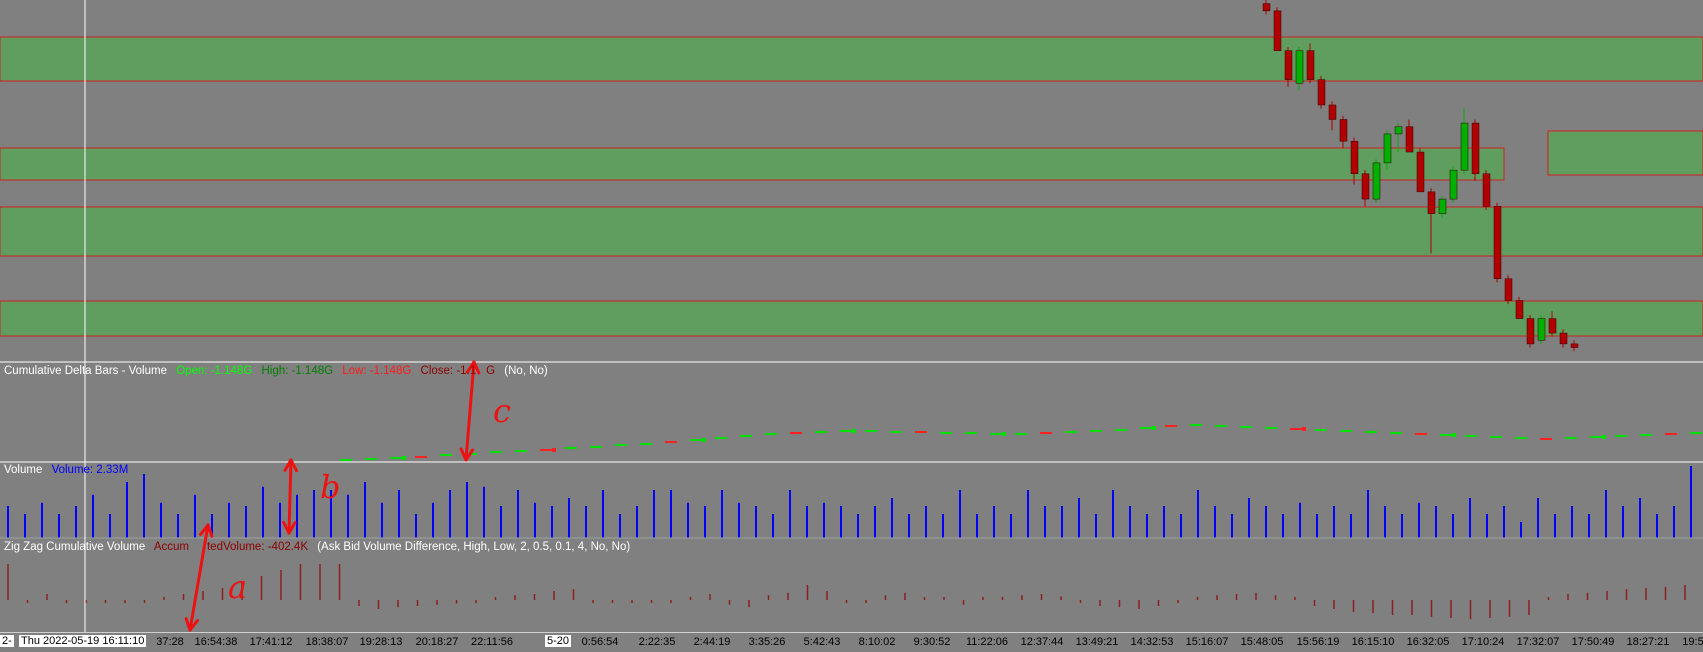  Describe the element at coordinates (330, 487) in the screenshot. I see `annotation-b: b` at that location.